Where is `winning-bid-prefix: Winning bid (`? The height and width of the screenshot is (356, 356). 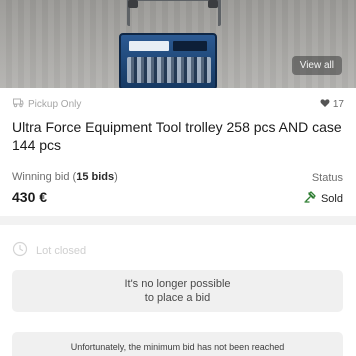 winning-bid-prefix: Winning bid ( is located at coordinates (44, 177).